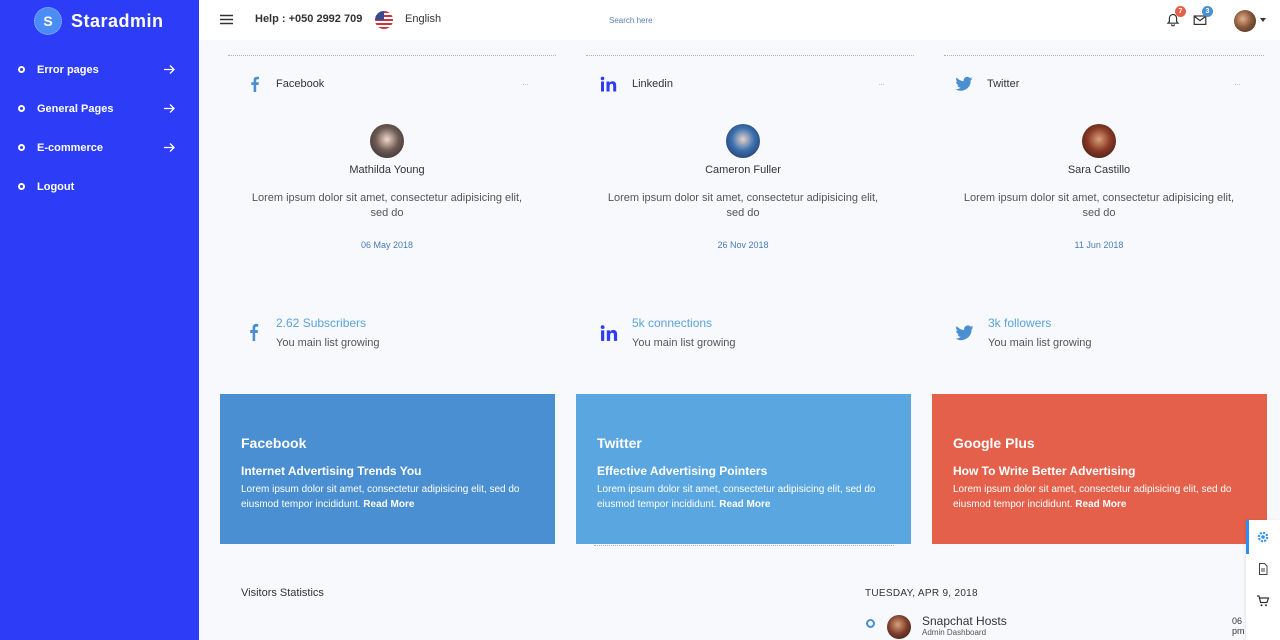 The image size is (1280, 640). Describe the element at coordinates (1263, 569) in the screenshot. I see `document-icon` at that location.